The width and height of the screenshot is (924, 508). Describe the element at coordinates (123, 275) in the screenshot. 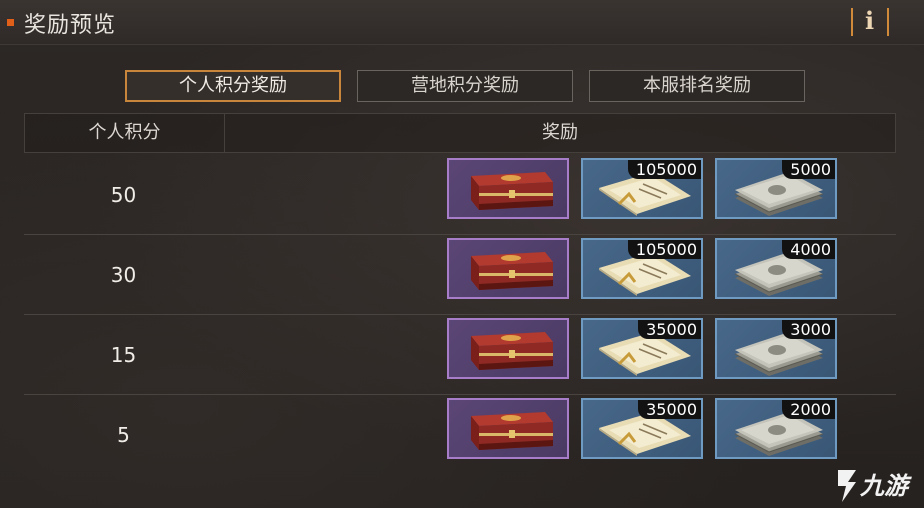

I see `row-score: 30` at that location.